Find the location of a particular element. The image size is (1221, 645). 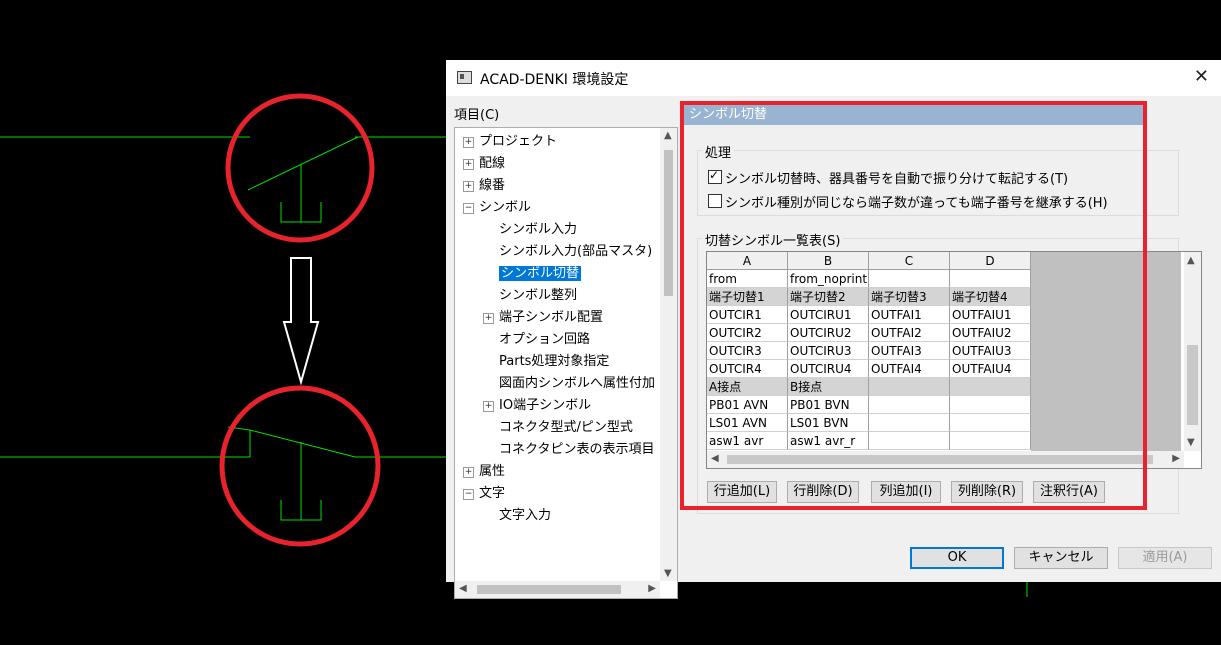

tree-item-label: シンボル切替 is located at coordinates (540, 273).